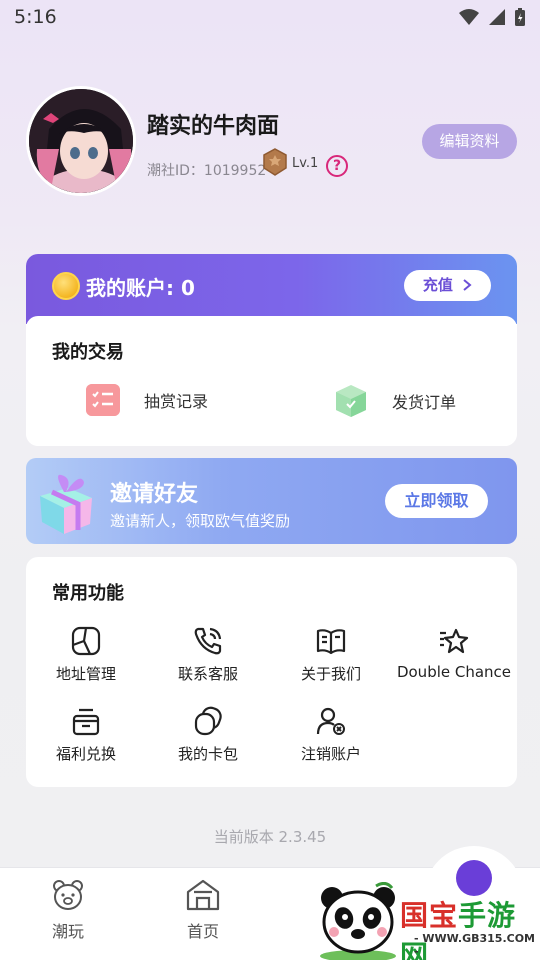 The width and height of the screenshot is (540, 960). What do you see at coordinates (67, 931) in the screenshot?
I see `nav-trendy-toys-label: 潮玩` at bounding box center [67, 931].